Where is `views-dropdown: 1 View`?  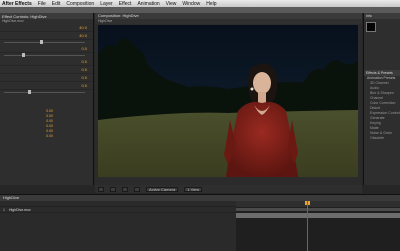
views-dropdown: 1 View is located at coordinates (193, 189).